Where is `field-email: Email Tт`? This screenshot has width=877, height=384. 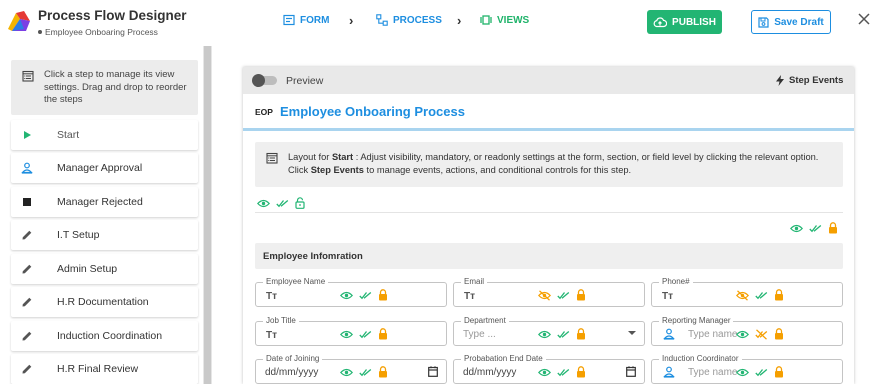 field-email: Email Tт is located at coordinates (549, 292).